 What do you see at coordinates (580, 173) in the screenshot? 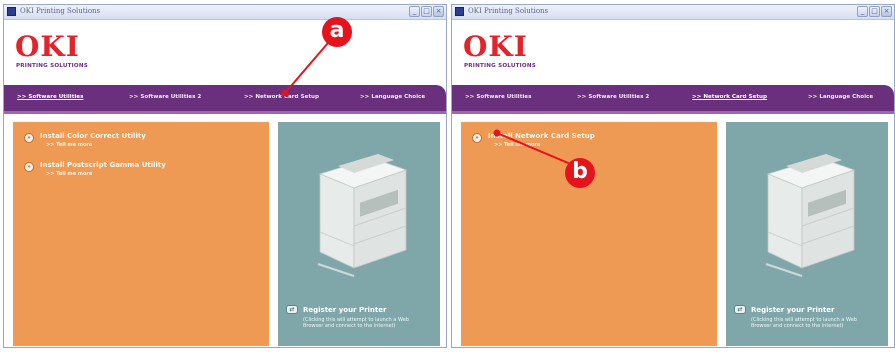
I see `callout-b: b` at bounding box center [580, 173].